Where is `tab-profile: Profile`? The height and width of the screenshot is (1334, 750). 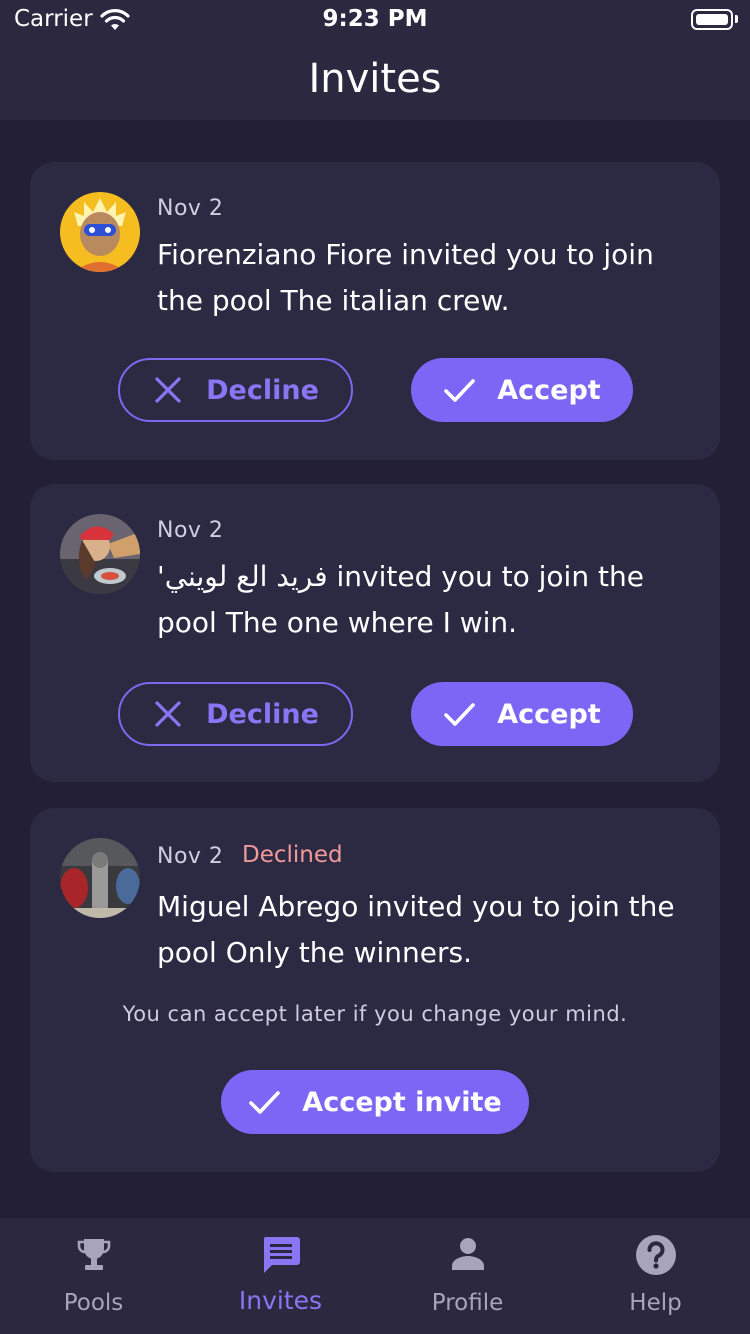 tab-profile: Profile is located at coordinates (467, 1276).